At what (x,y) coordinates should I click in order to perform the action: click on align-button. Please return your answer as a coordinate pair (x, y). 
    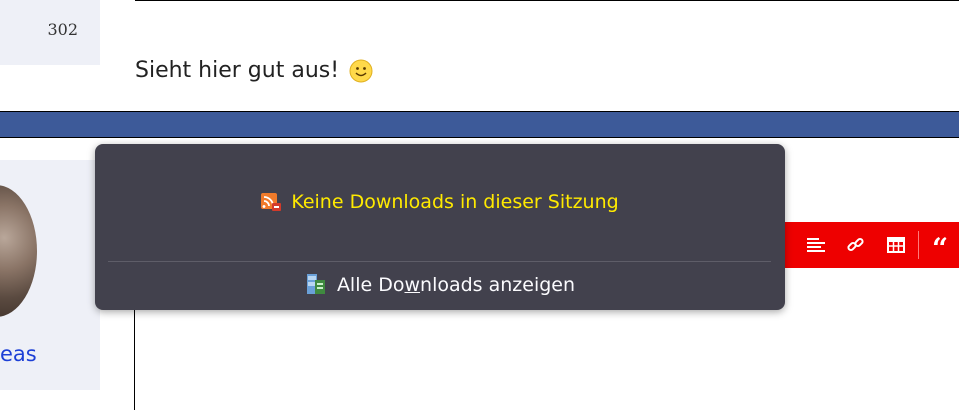
    Looking at the image, I should click on (816, 245).